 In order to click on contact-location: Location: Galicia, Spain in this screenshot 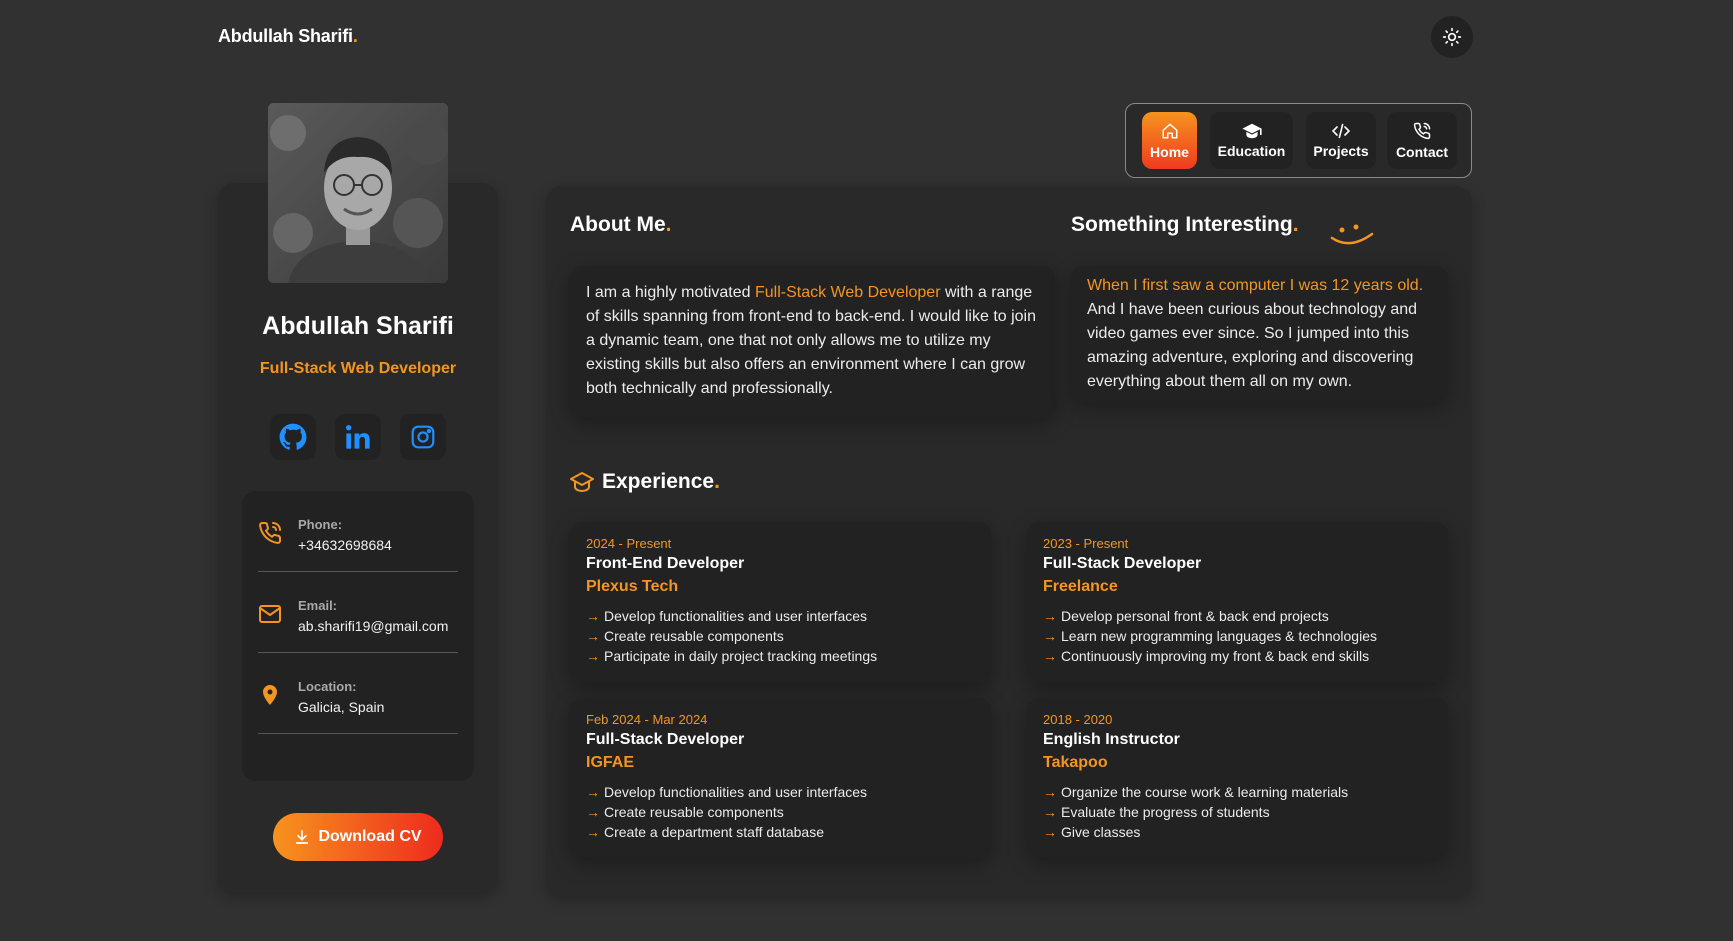, I will do `click(358, 693)`.